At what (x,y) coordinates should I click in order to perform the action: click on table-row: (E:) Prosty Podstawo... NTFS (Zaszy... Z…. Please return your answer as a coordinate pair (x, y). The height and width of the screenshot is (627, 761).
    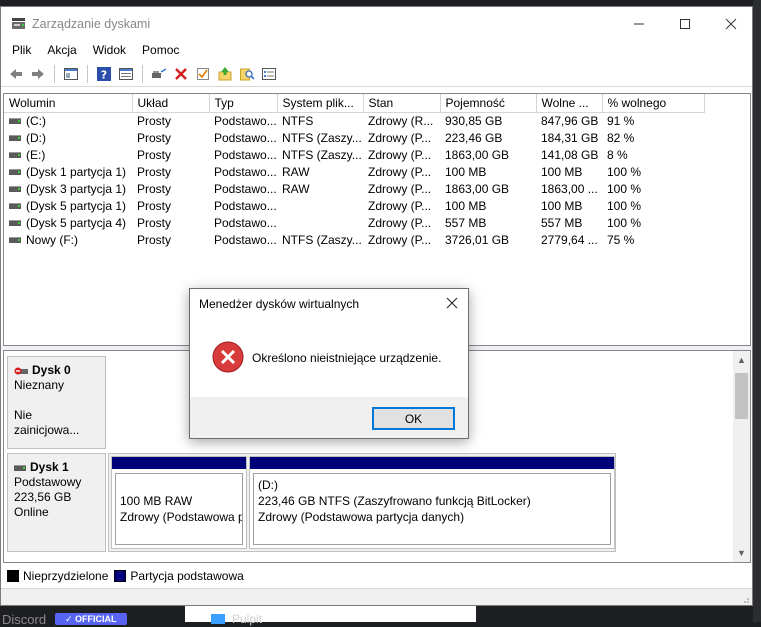
    Looking at the image, I should click on (354, 154).